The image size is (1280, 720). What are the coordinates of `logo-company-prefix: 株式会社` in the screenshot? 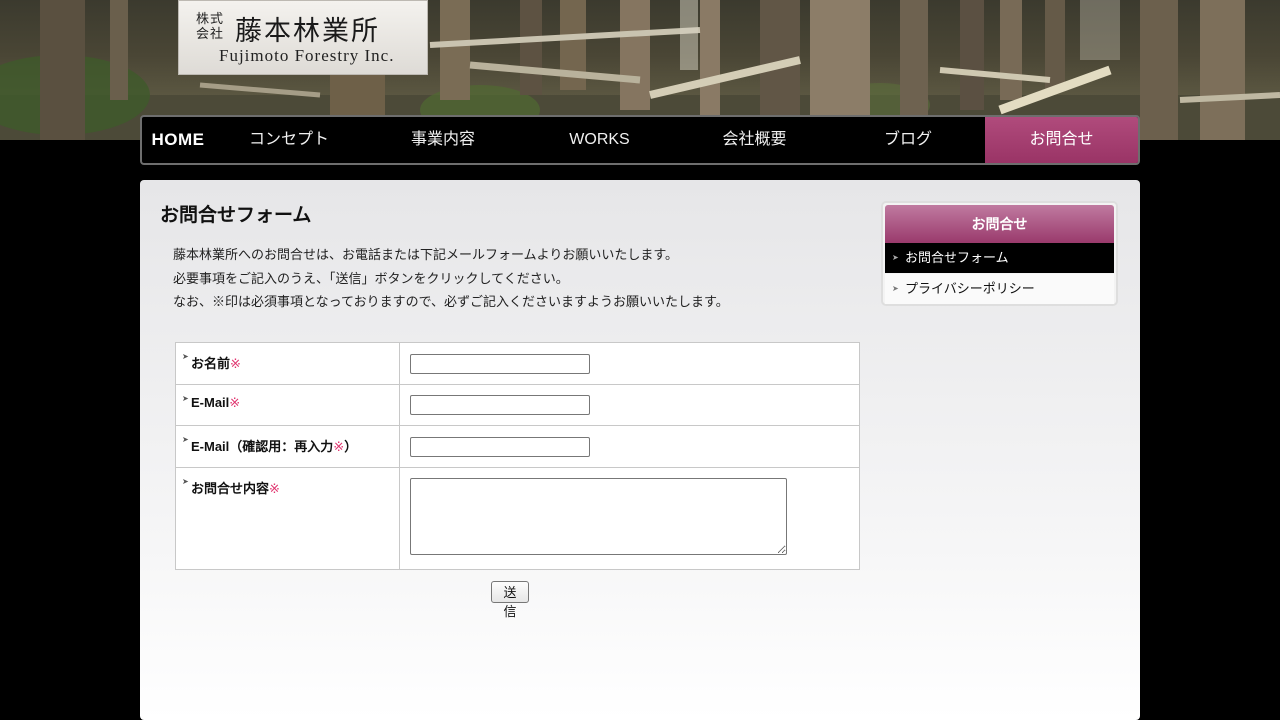 It's located at (210, 27).